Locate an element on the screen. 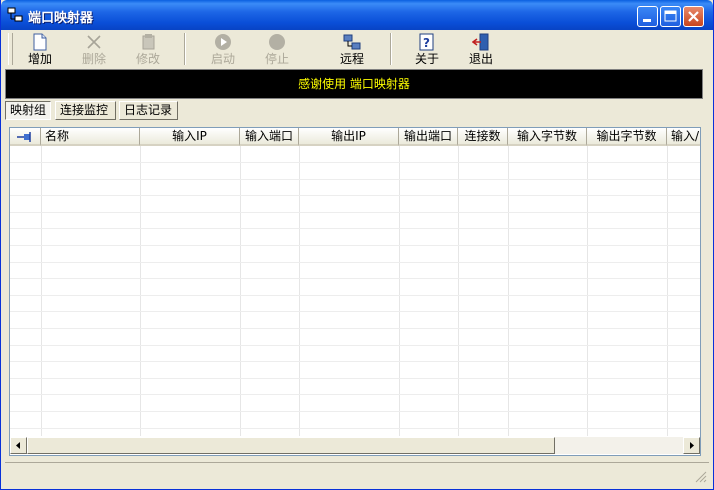  window-title: 端口映射器 is located at coordinates (61, 18).